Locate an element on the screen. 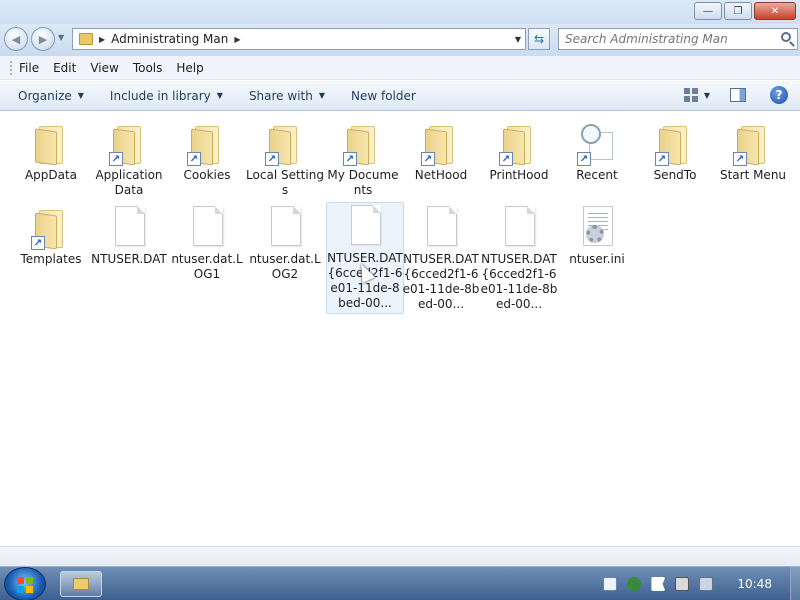 The height and width of the screenshot is (600, 800). taskbar-explorer-button is located at coordinates (81, 584).